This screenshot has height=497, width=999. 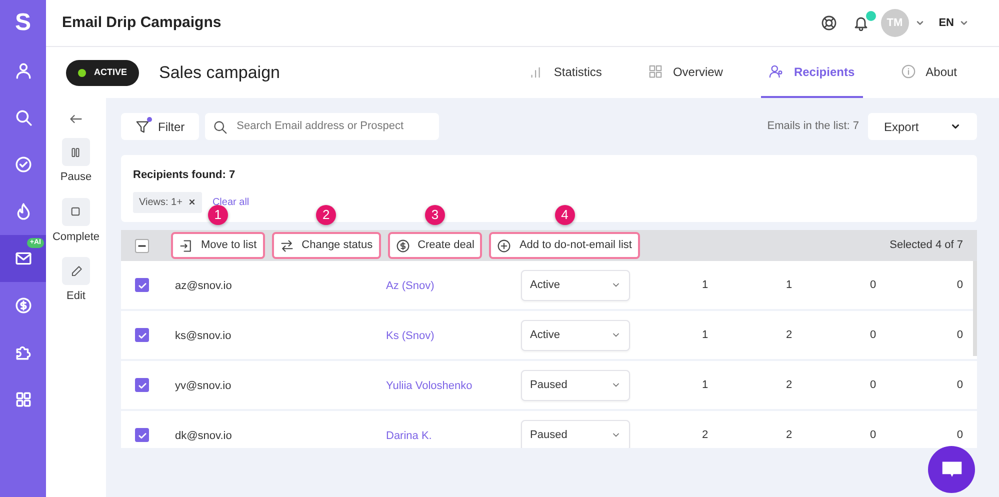 What do you see at coordinates (951, 469) in the screenshot?
I see `chat-button` at bounding box center [951, 469].